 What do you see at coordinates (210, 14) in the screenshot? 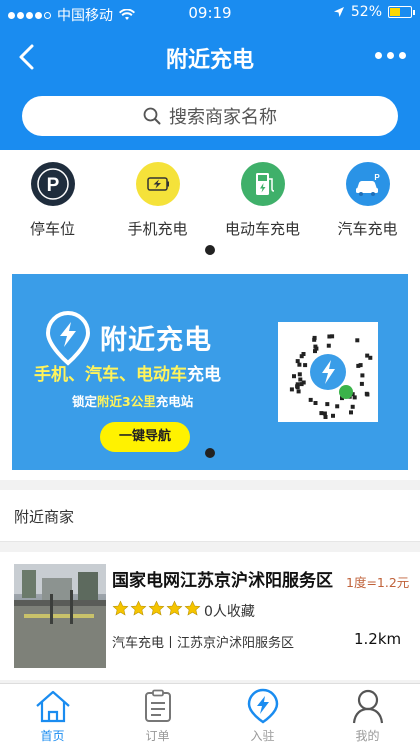
I see `status-bar: 中国移动 09:19 52%` at bounding box center [210, 14].